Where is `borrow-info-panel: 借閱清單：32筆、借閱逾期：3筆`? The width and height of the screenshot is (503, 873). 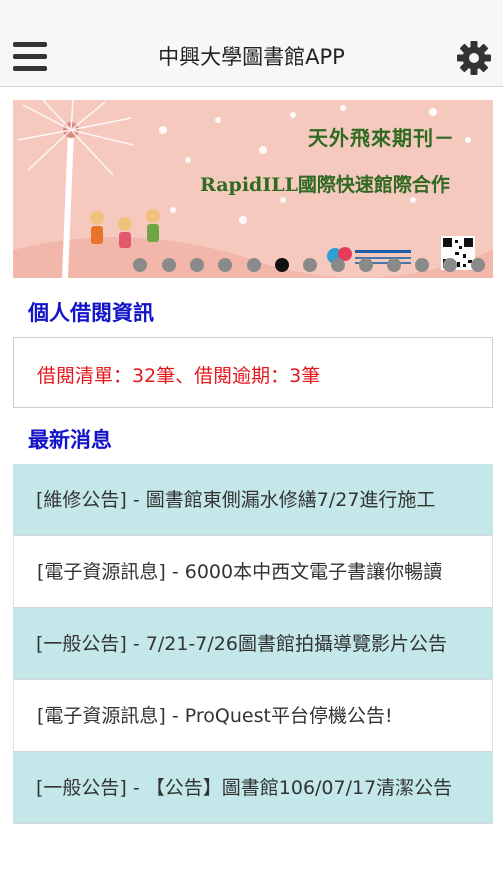 borrow-info-panel: 借閱清單：32筆、借閱逾期：3筆 is located at coordinates (253, 372).